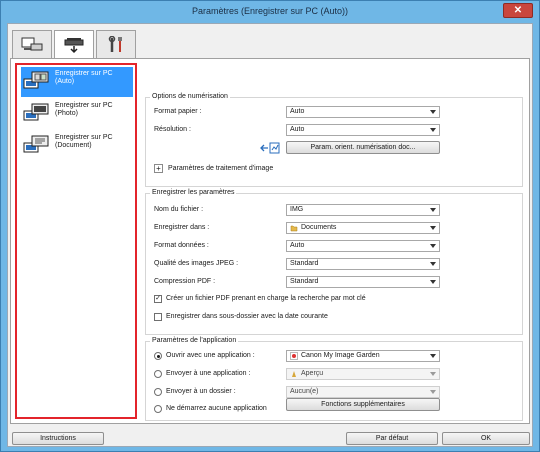  What do you see at coordinates (363, 210) in the screenshot?
I see `filename-select: IMG` at bounding box center [363, 210].